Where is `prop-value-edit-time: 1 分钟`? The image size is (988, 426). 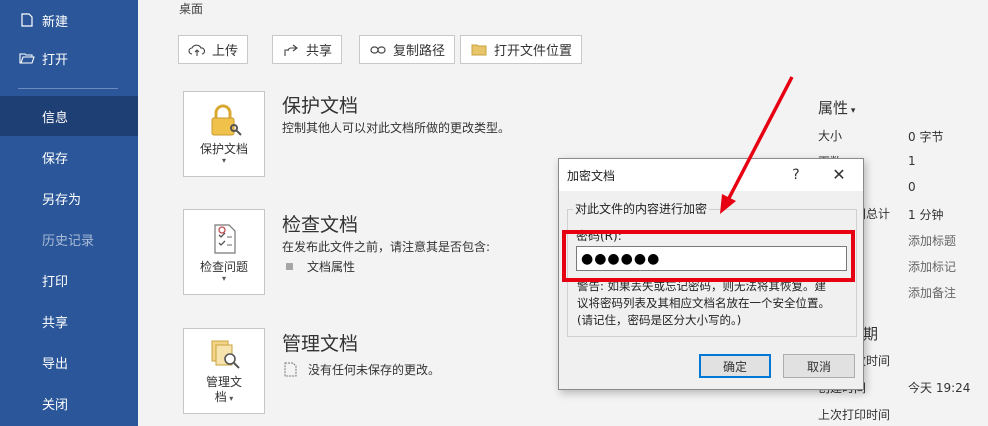
prop-value-edit-time: 1 分钟 is located at coordinates (926, 215).